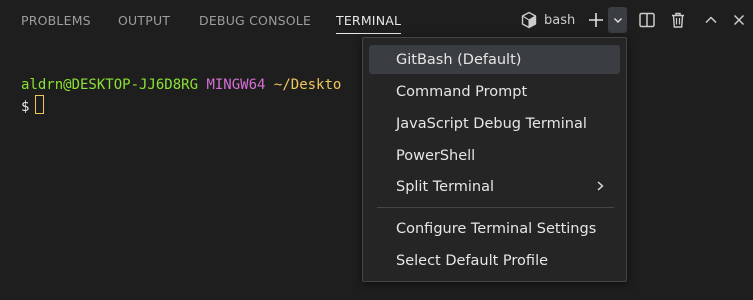  What do you see at coordinates (494, 155) in the screenshot?
I see `menu-item-powershell: PowerShell` at bounding box center [494, 155].